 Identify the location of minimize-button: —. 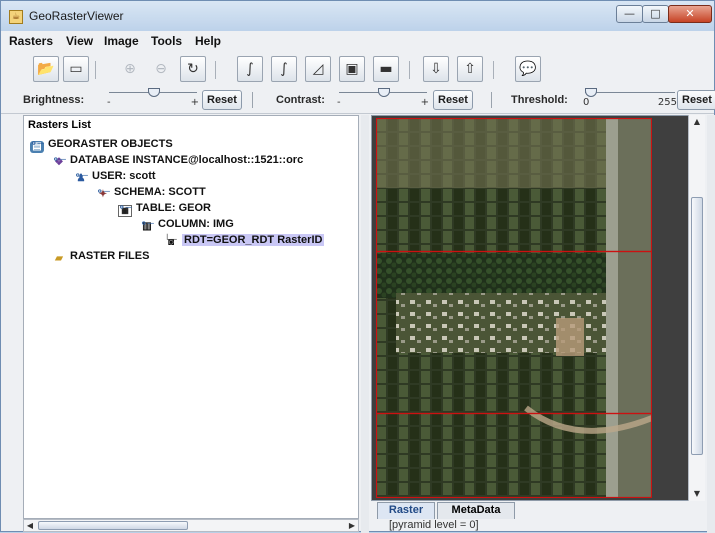
(629, 14).